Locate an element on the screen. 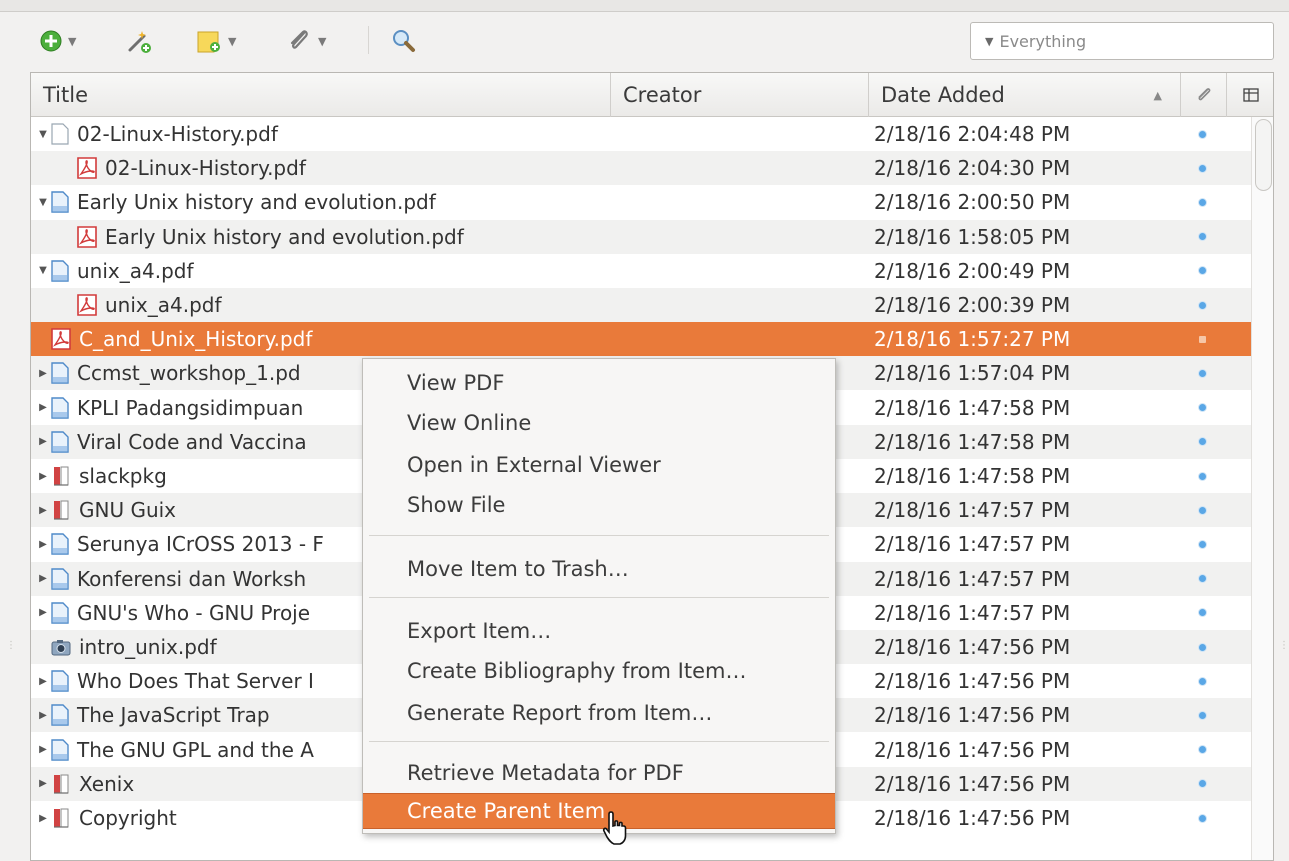 This screenshot has height=861, width=1289. row-date-added: 2/18/16 1:57:27 PM is located at coordinates (972, 339).